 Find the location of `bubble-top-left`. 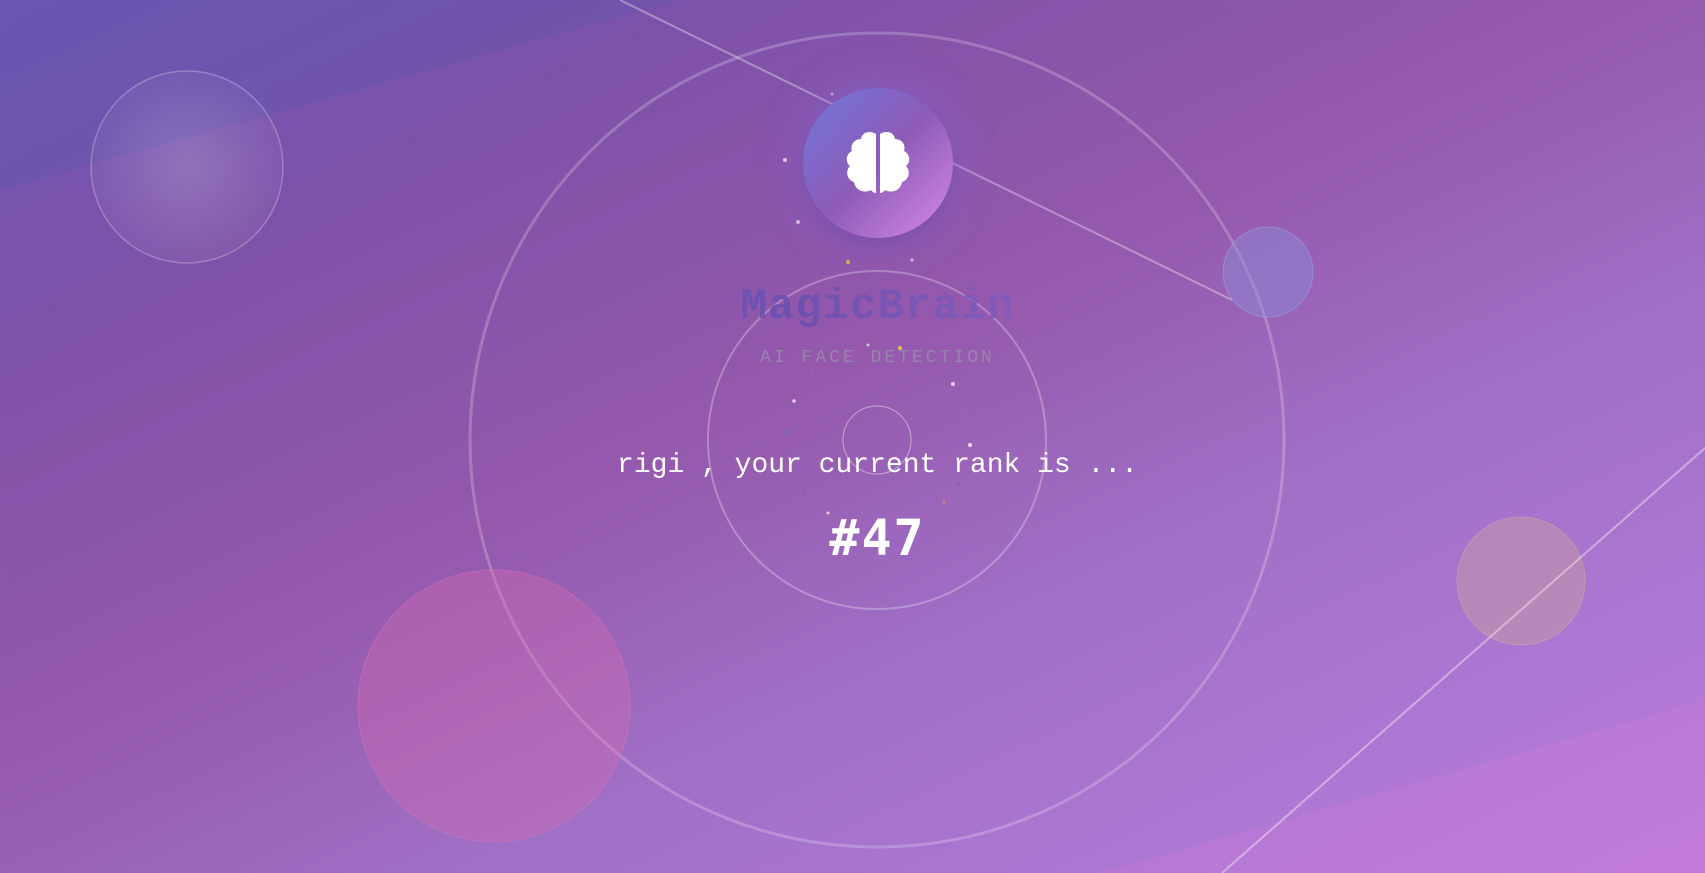

bubble-top-left is located at coordinates (187, 167).